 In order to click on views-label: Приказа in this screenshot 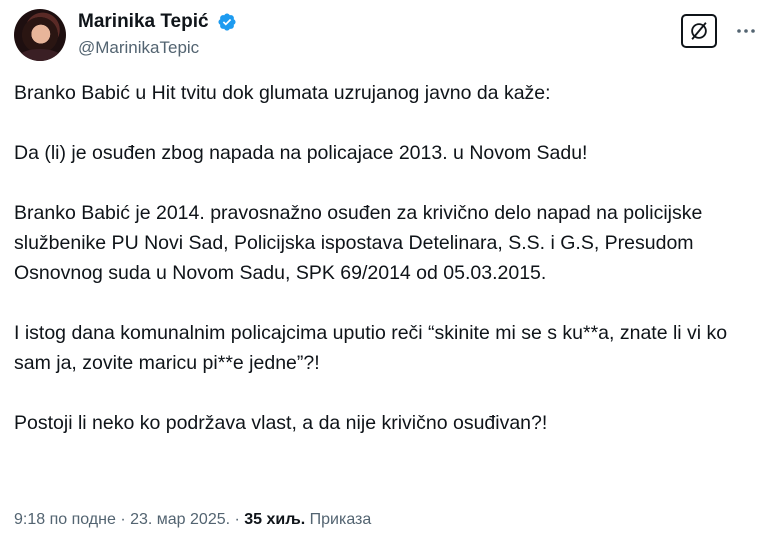, I will do `click(338, 519)`.